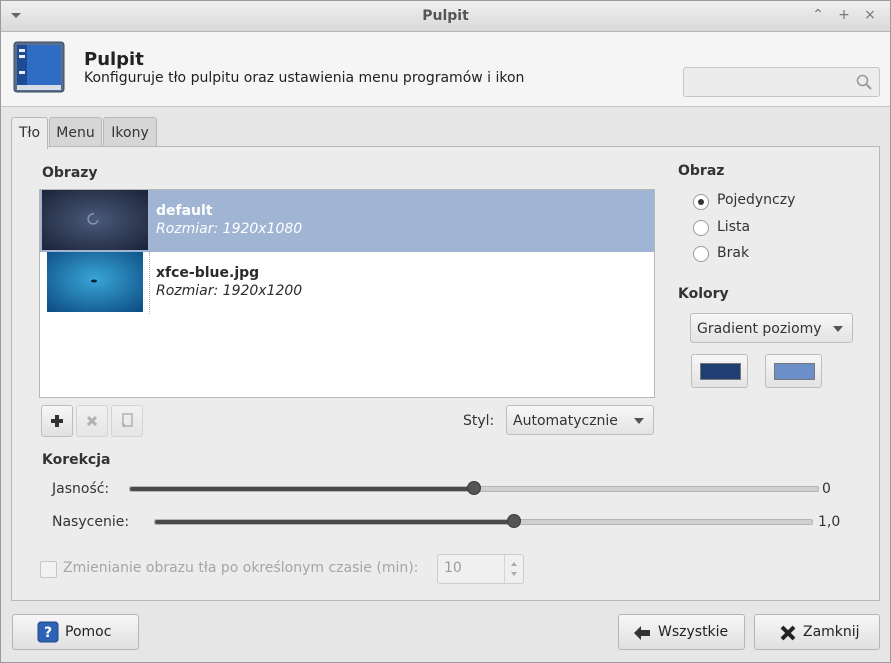  Describe the element at coordinates (480, 569) in the screenshot. I see `timer-spinbox: 10` at that location.